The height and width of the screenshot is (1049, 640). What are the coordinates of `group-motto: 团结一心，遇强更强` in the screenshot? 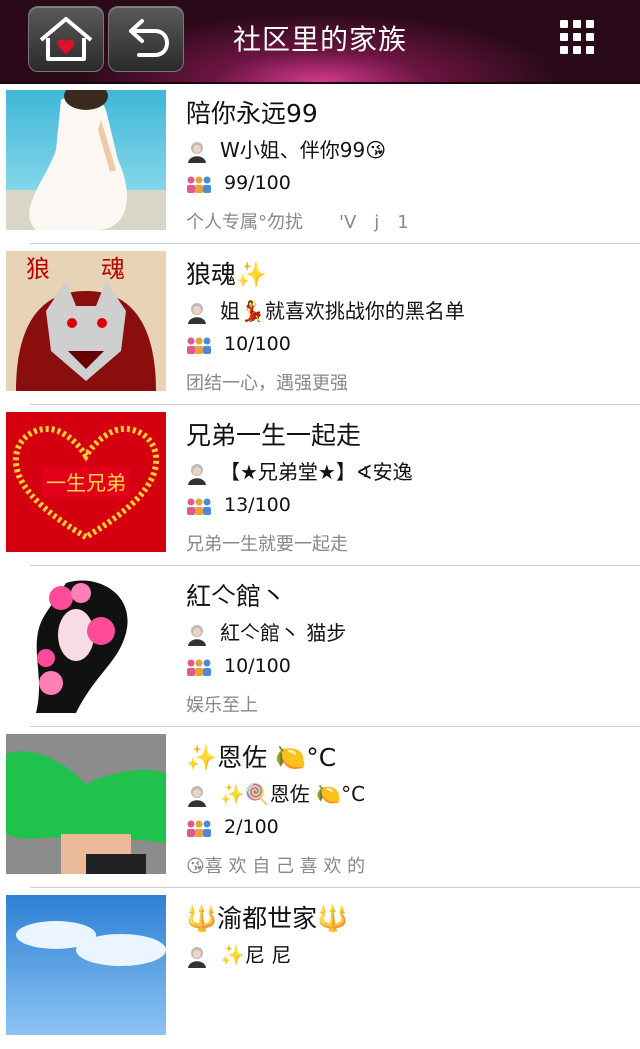 It's located at (267, 383).